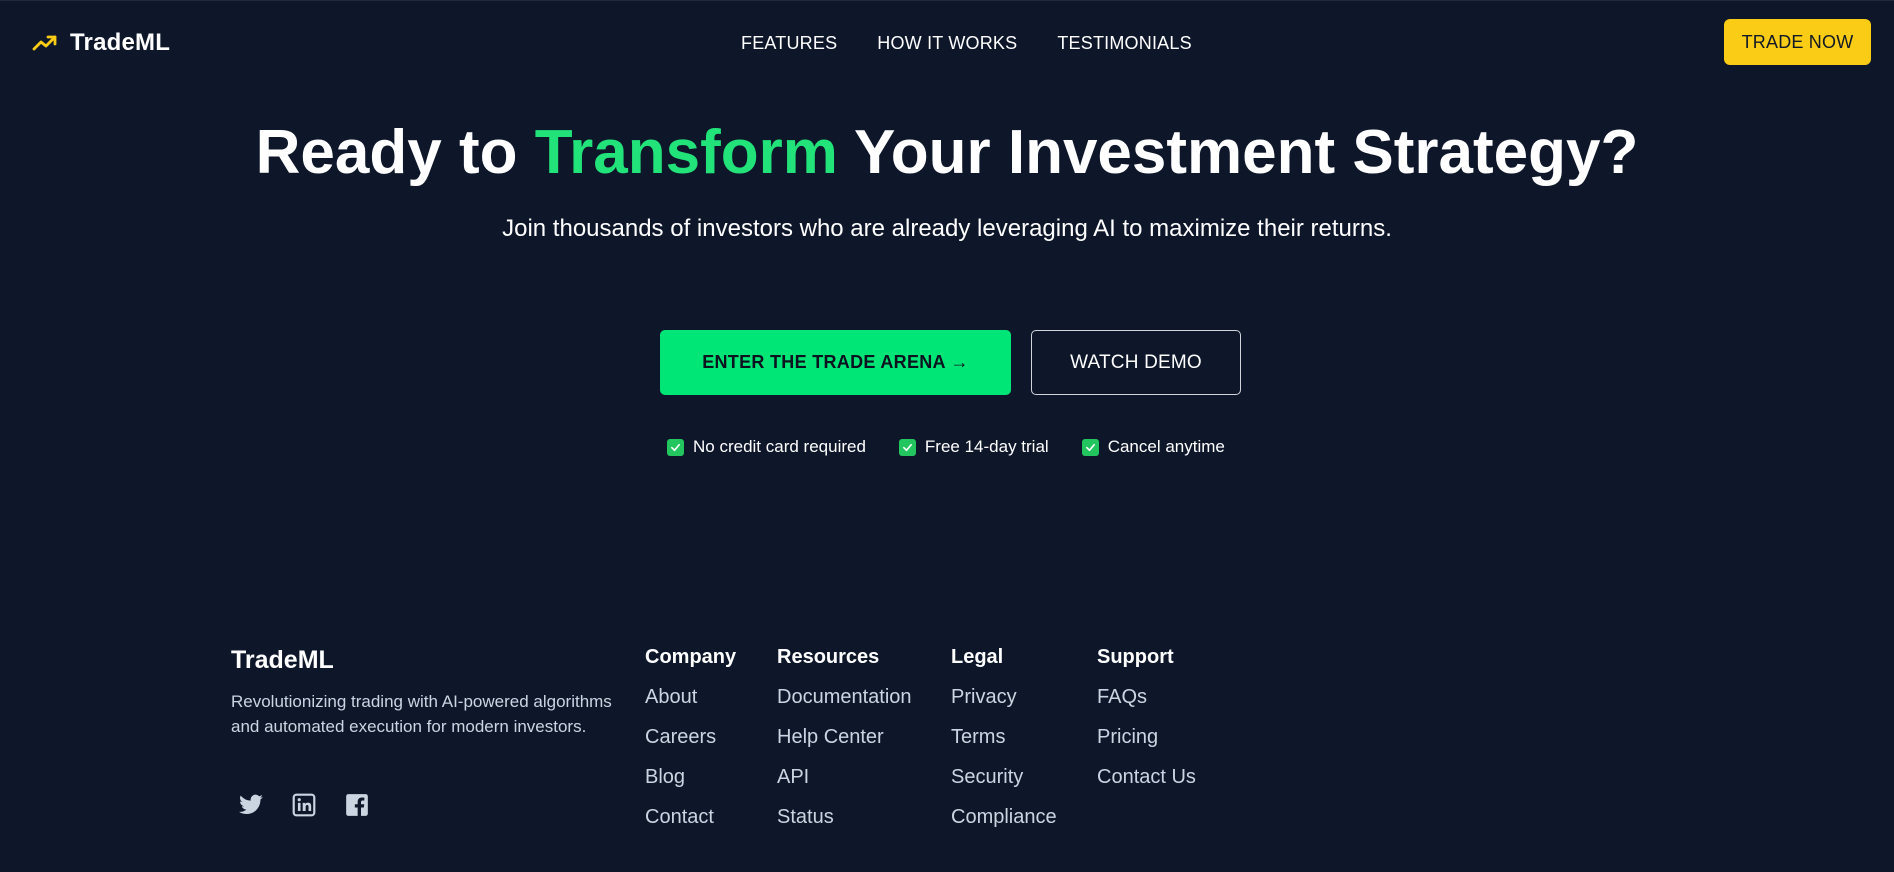  What do you see at coordinates (44, 43) in the screenshot?
I see `trending-up-icon` at bounding box center [44, 43].